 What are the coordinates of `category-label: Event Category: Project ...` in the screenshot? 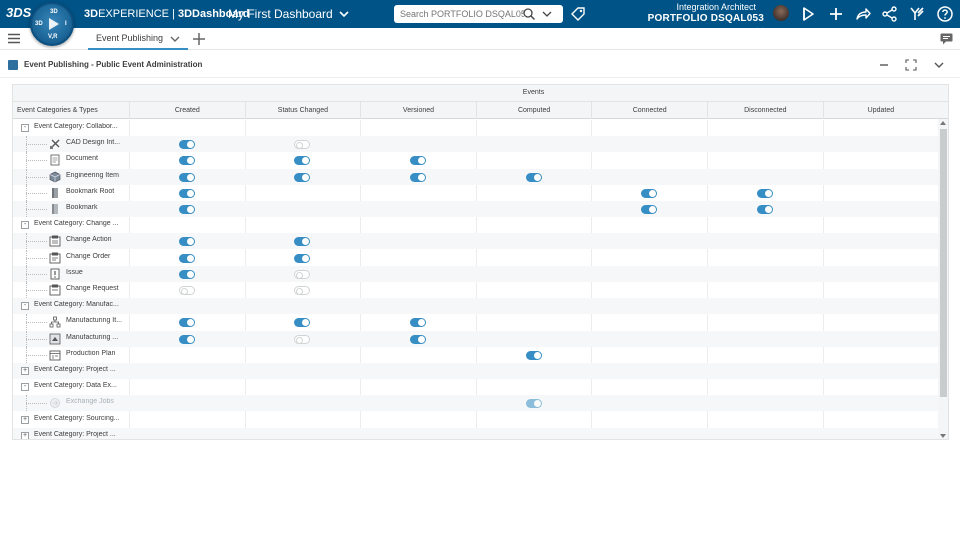 It's located at (75, 434).